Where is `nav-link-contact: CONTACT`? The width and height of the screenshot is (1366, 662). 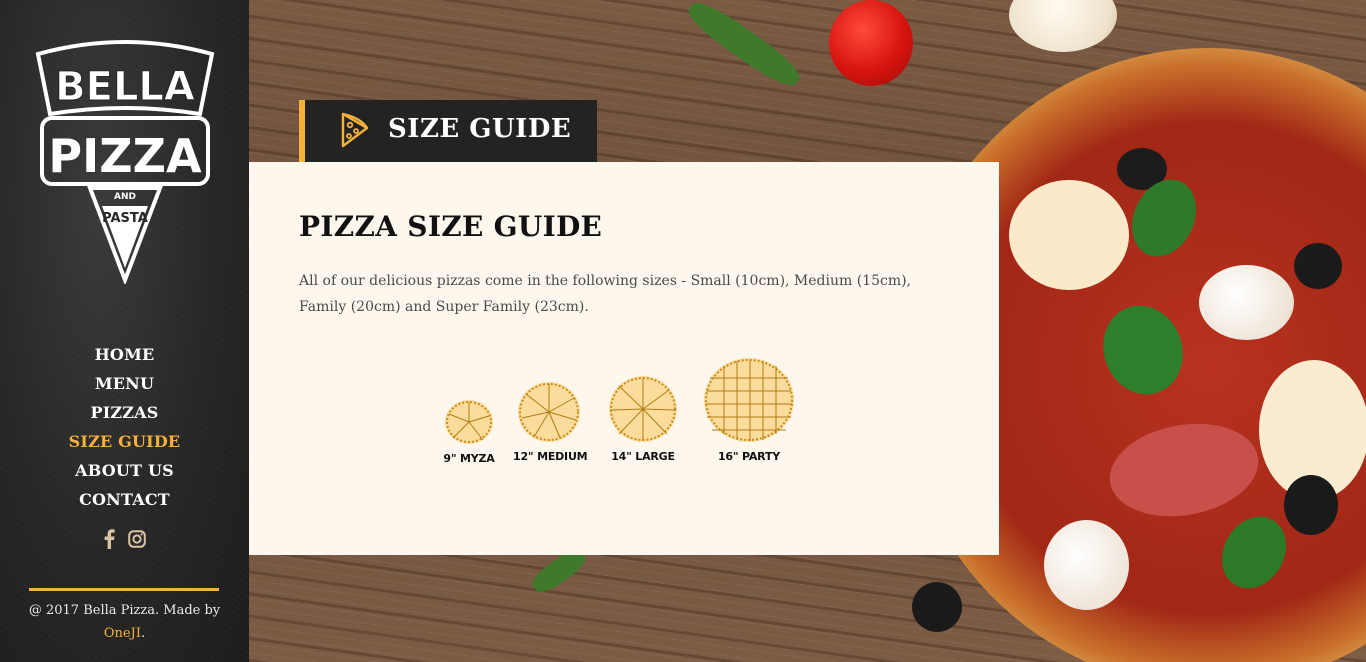
nav-link-contact: CONTACT is located at coordinates (124, 499).